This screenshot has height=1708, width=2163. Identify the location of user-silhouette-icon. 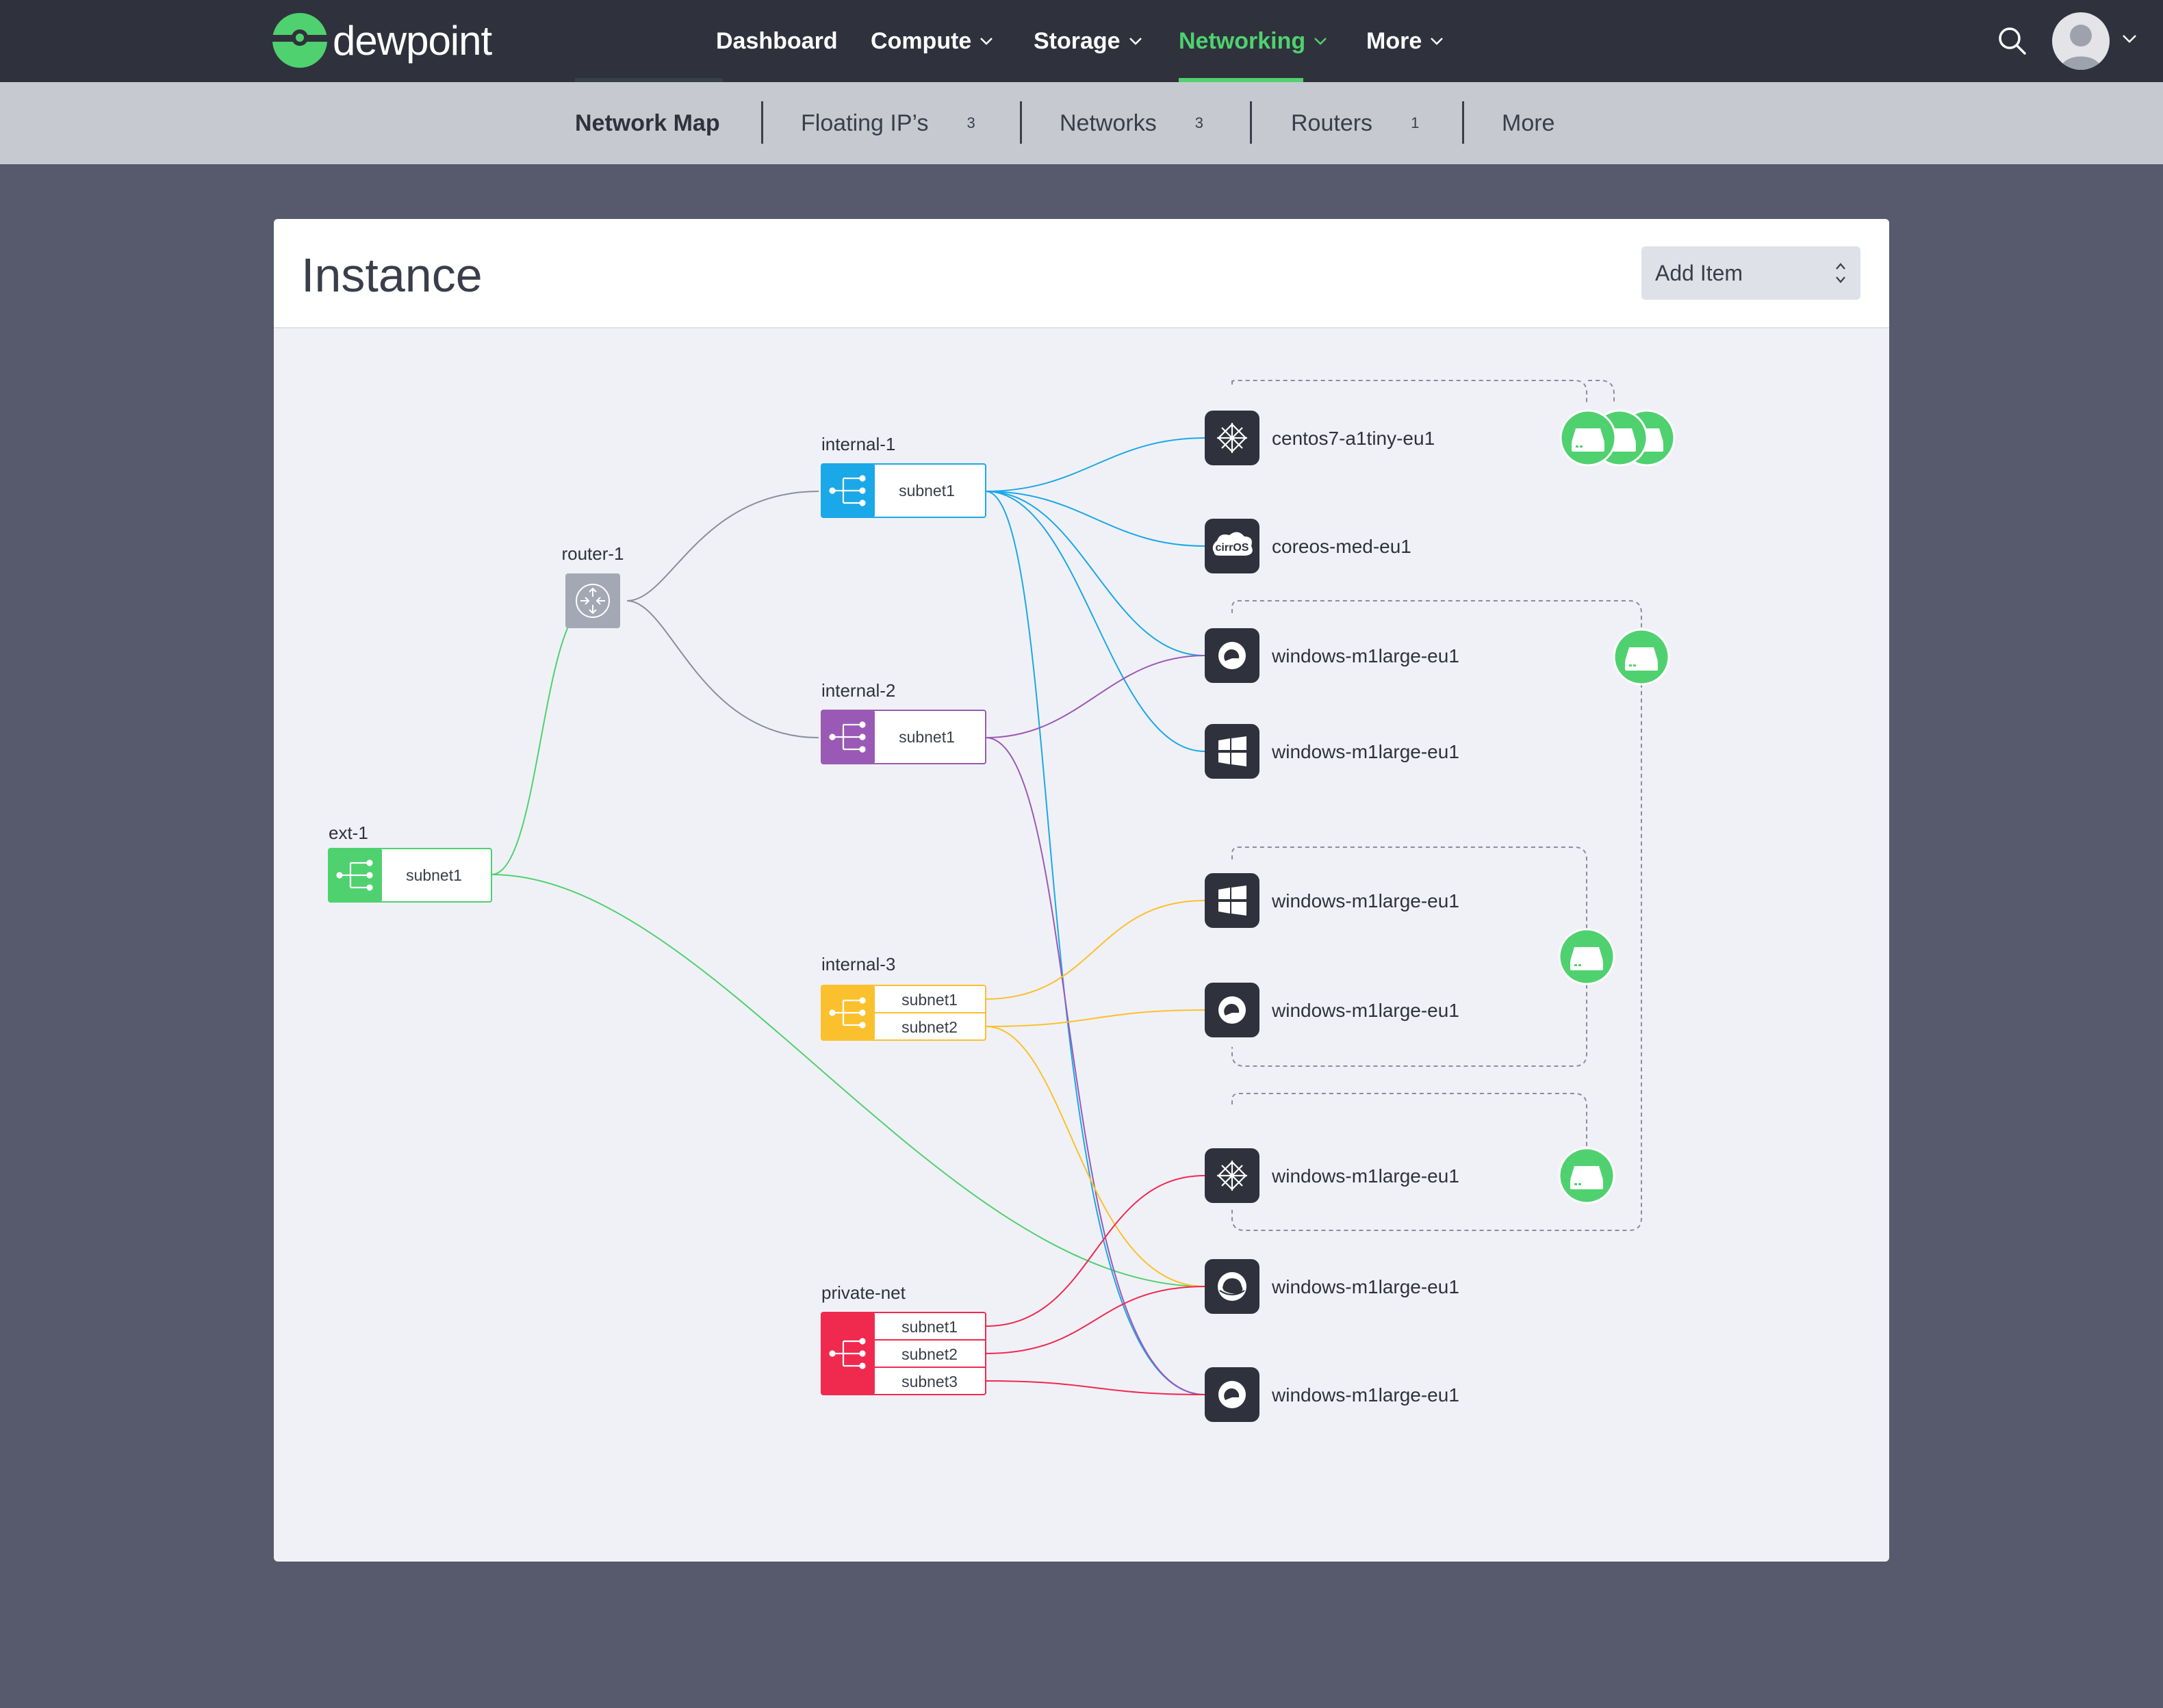
(2080, 48).